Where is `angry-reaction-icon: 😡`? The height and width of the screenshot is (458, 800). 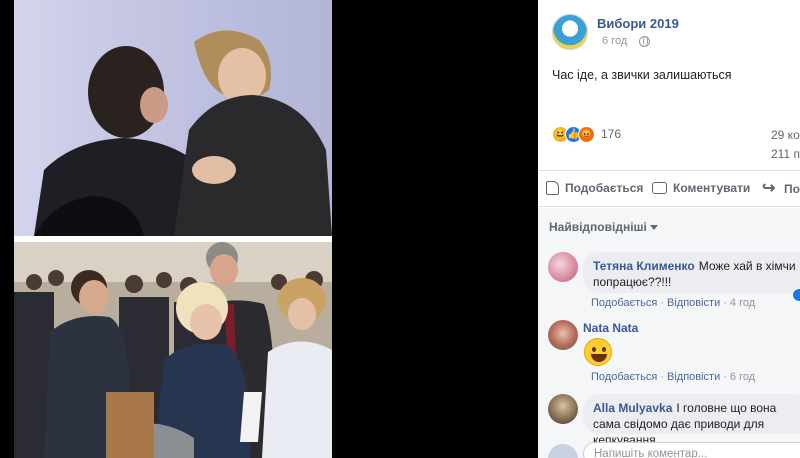
angry-reaction-icon: 😡 is located at coordinates (586, 134).